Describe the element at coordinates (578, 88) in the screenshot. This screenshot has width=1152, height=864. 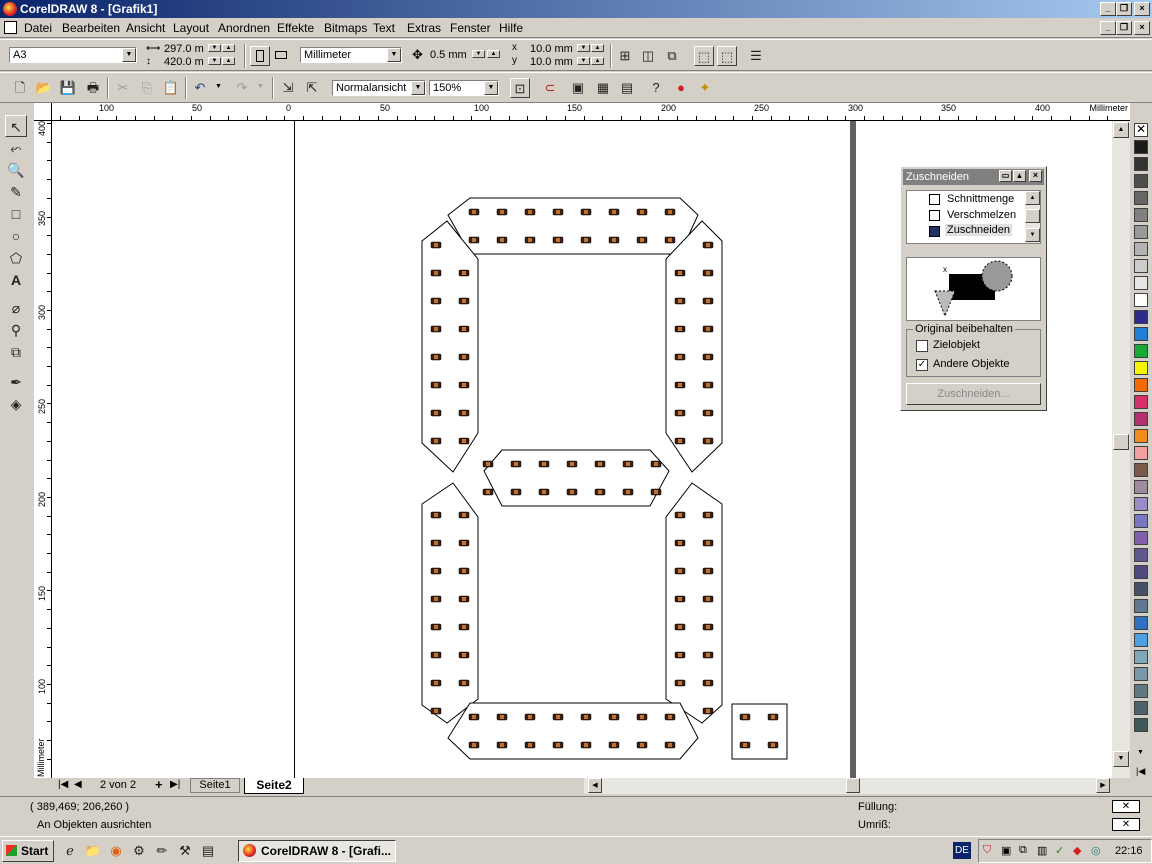
I see `app-launcher-icon: ▣` at that location.